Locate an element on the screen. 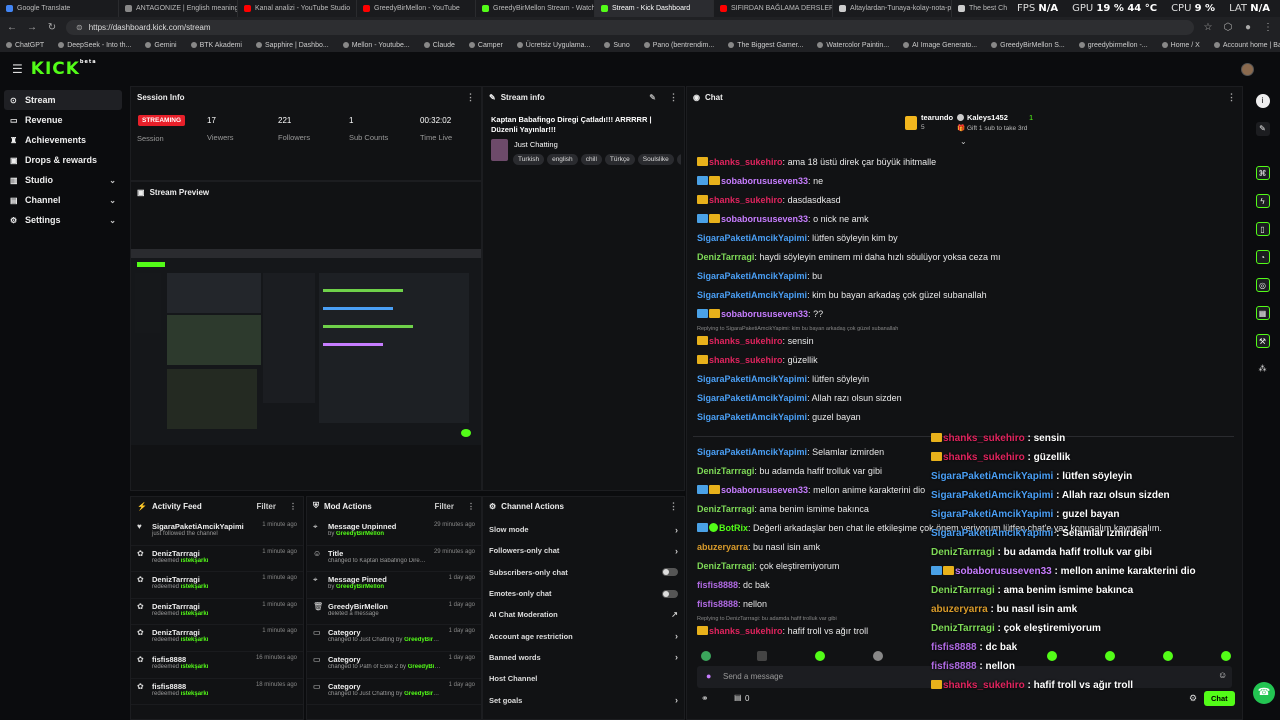 The height and width of the screenshot is (720, 1280). activity-username: SigaraPaketiAmcikYapimi is located at coordinates (204, 526).